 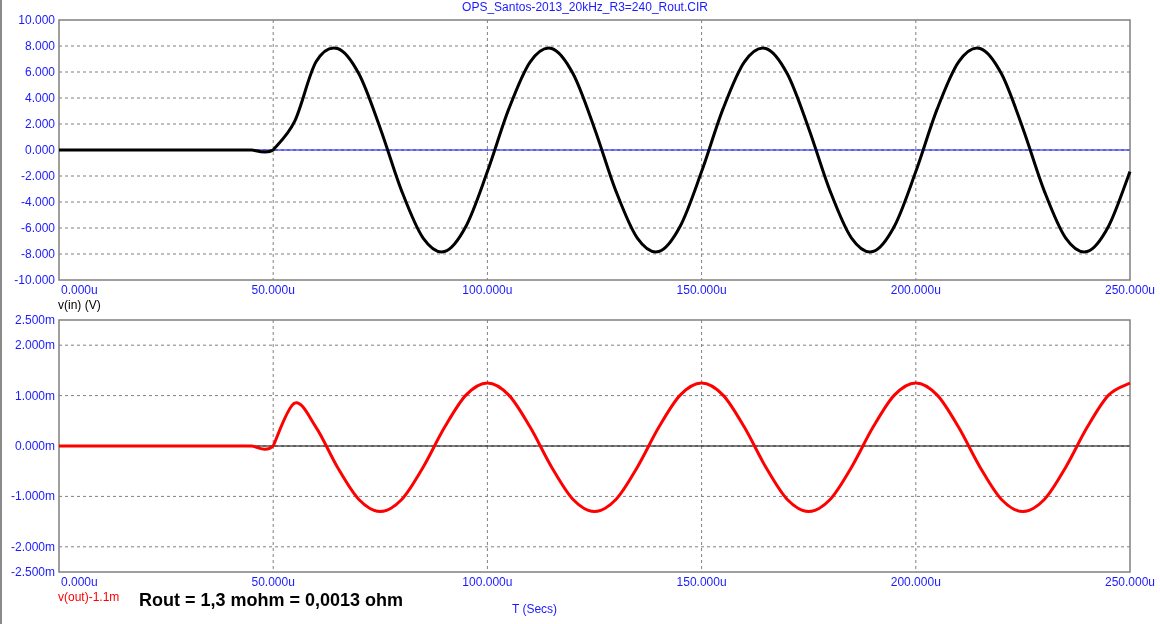 I want to click on y-tick-label: -2.500m, so click(x=32, y=572).